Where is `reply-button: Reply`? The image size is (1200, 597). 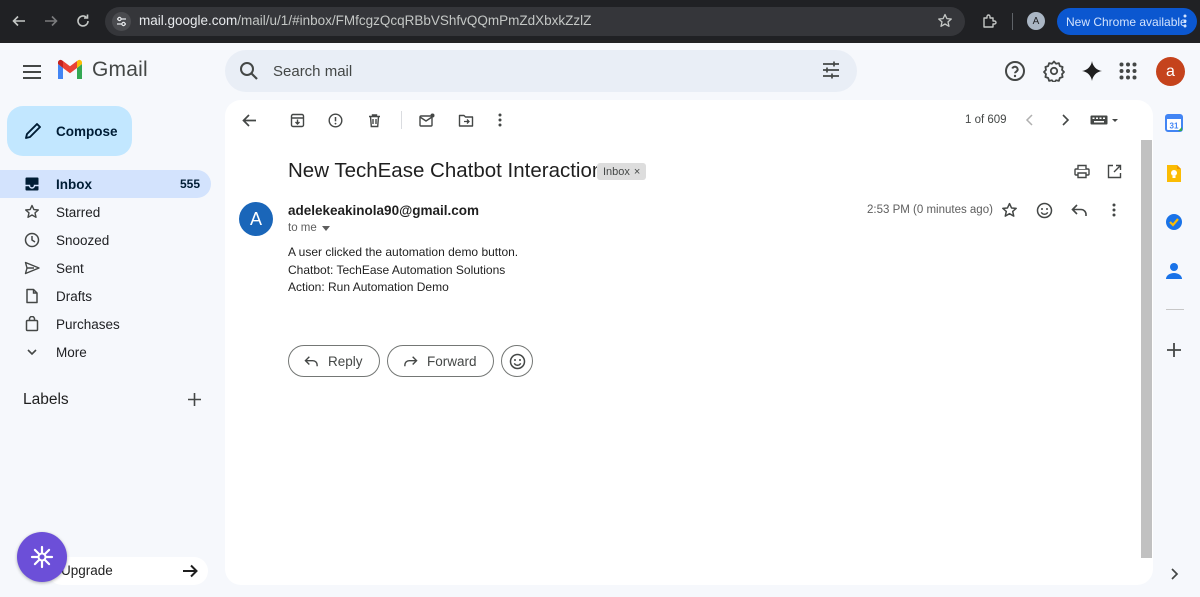
reply-button: Reply is located at coordinates (334, 361).